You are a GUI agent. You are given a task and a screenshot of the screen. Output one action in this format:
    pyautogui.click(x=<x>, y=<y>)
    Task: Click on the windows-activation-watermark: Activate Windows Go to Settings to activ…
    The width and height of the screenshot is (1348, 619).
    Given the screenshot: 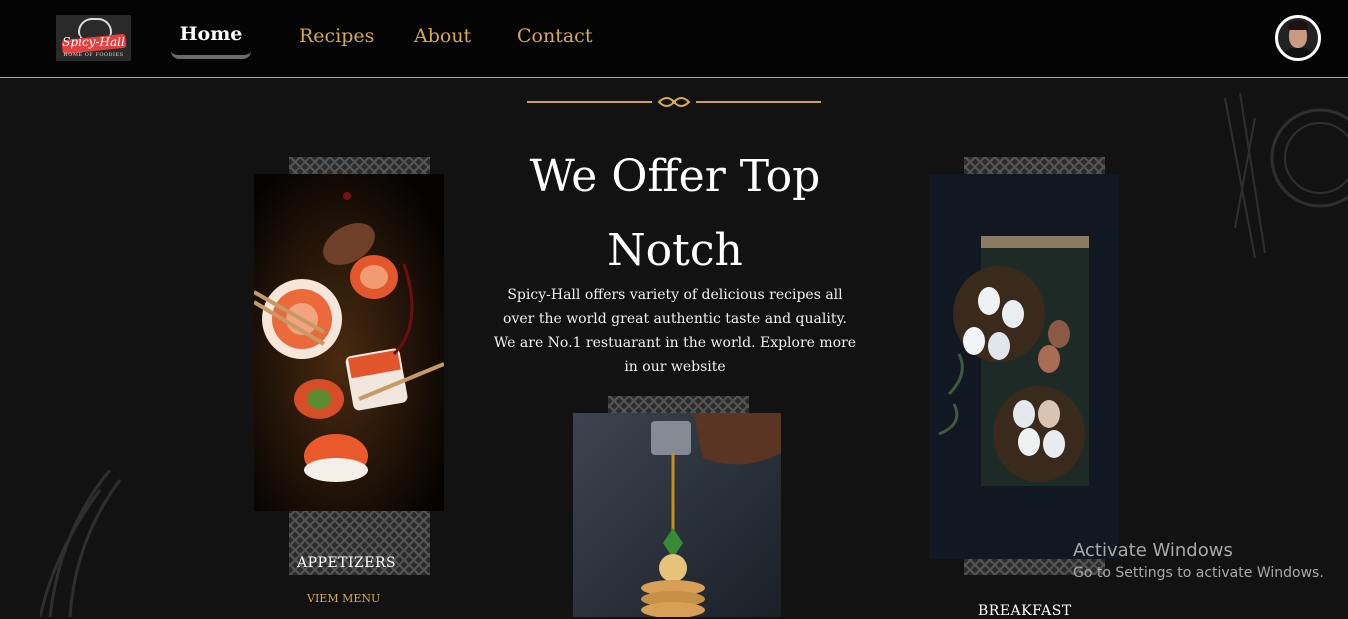 What is the action you would take?
    pyautogui.click(x=1198, y=560)
    